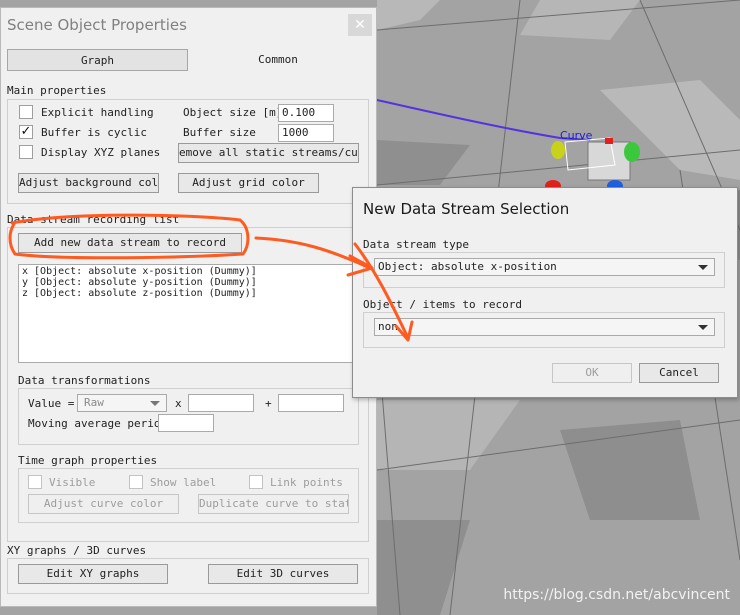 The height and width of the screenshot is (615, 740). I want to click on stream-type-select: Object: absolute x-position, so click(544, 267).